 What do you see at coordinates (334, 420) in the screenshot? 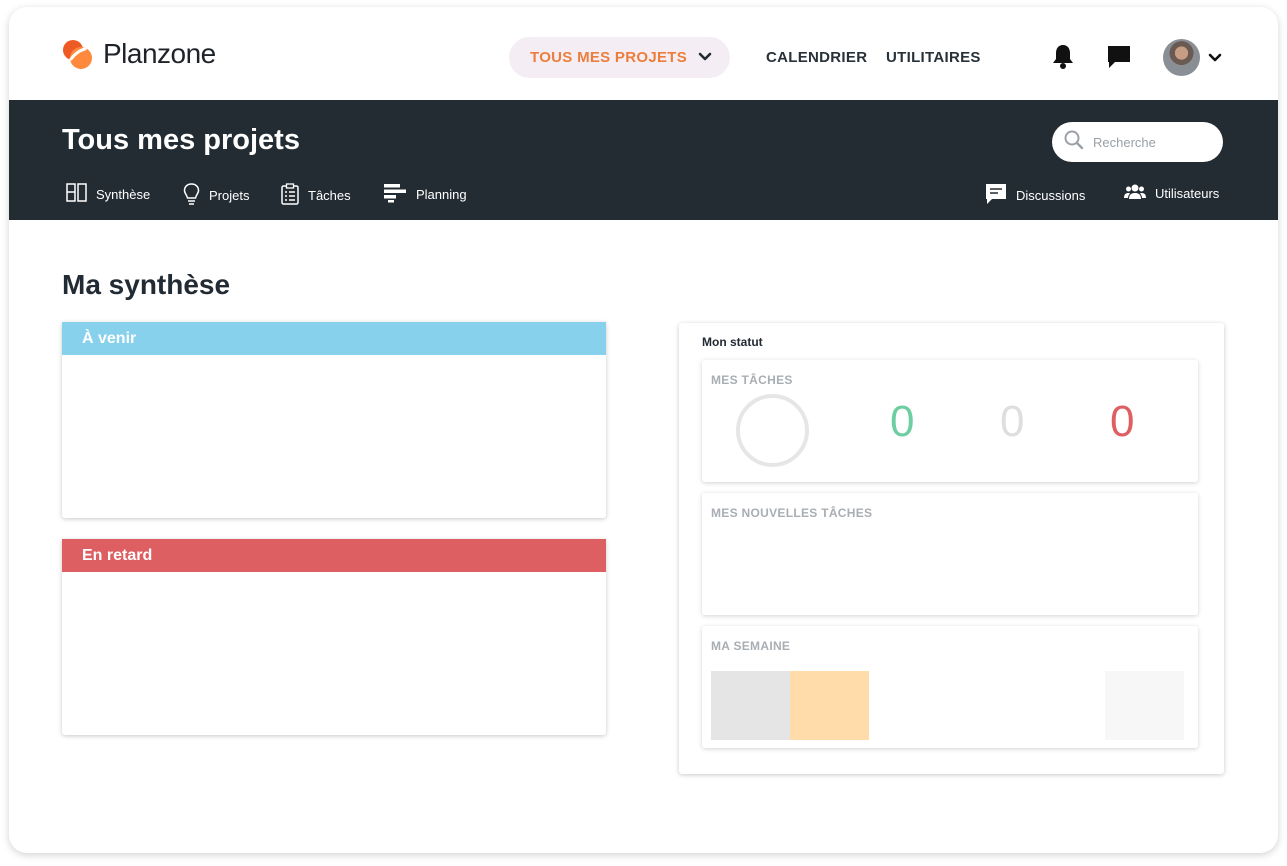
I see `upcoming-card: À venir` at bounding box center [334, 420].